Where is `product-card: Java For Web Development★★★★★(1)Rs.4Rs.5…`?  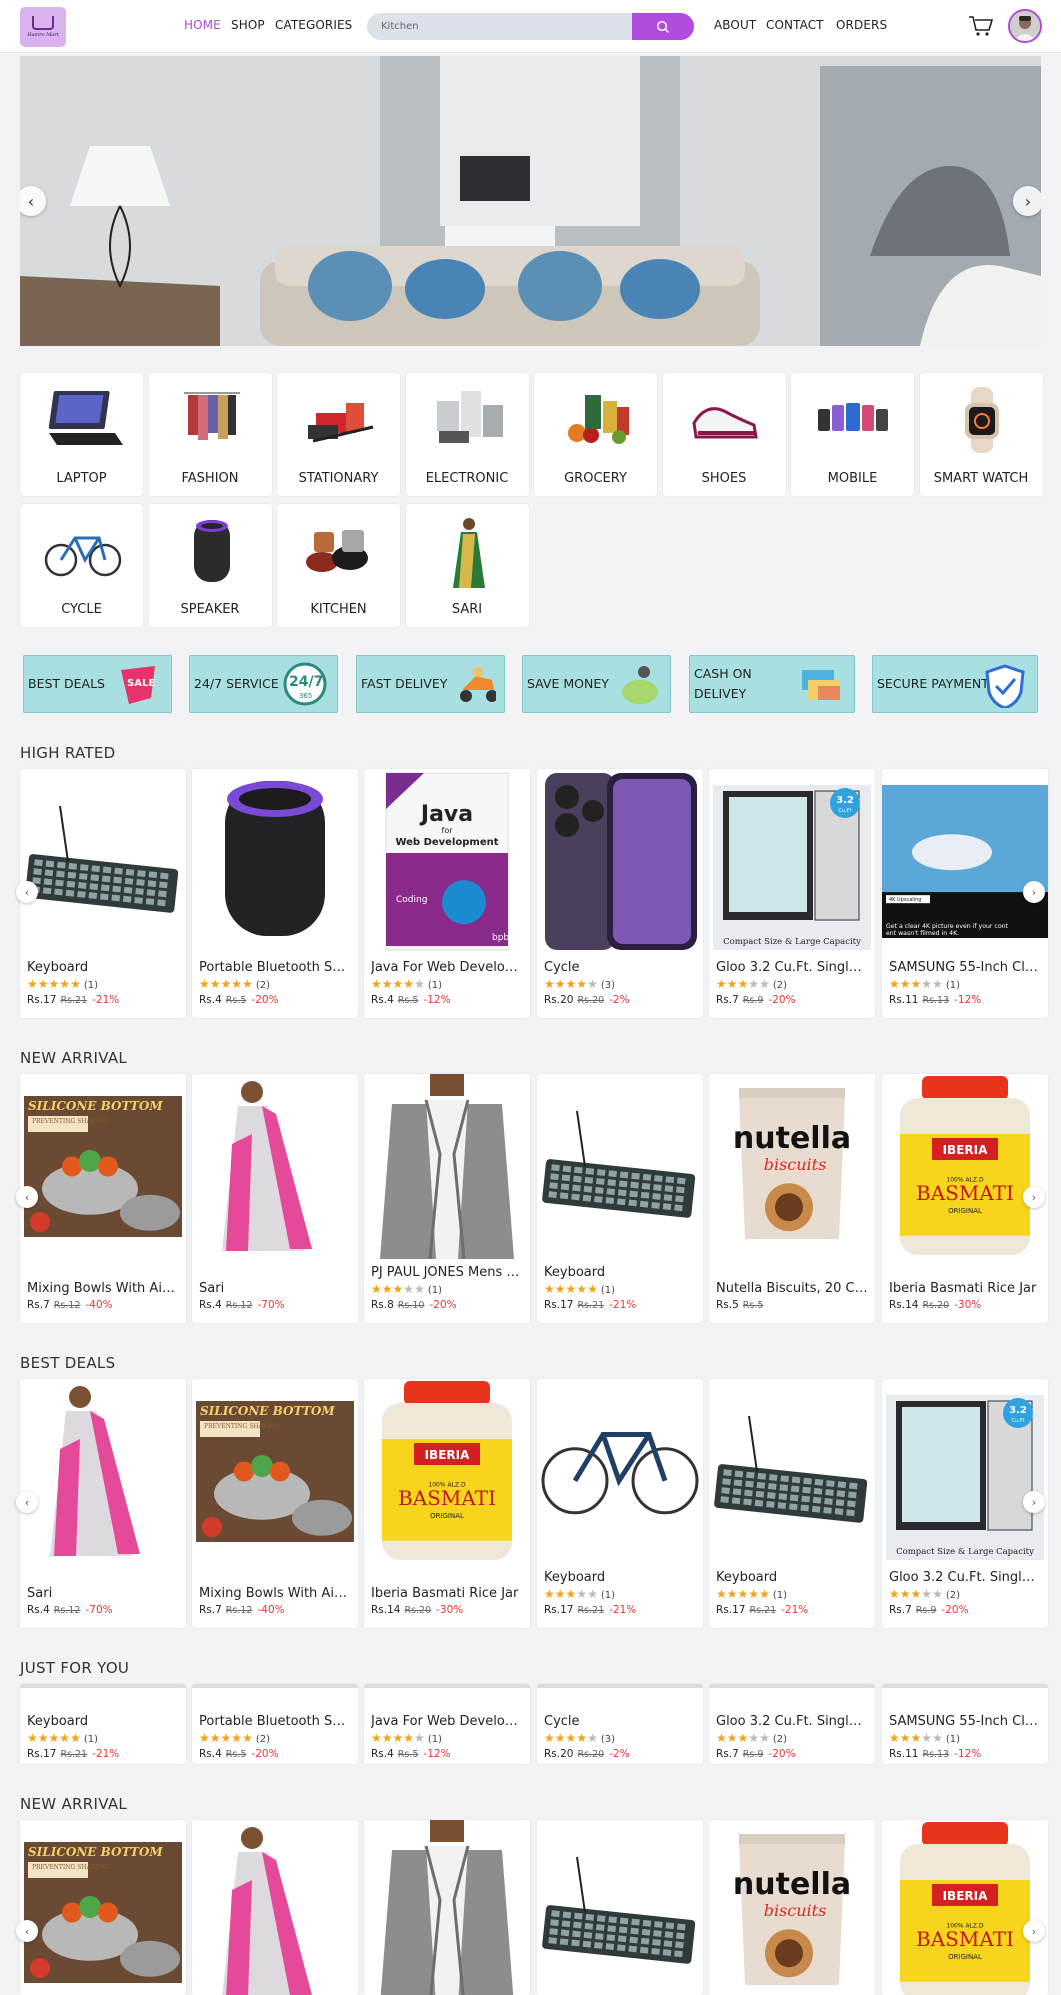
product-card: Java For Web Development★★★★★(1)Rs.4Rs.5… is located at coordinates (447, 1724).